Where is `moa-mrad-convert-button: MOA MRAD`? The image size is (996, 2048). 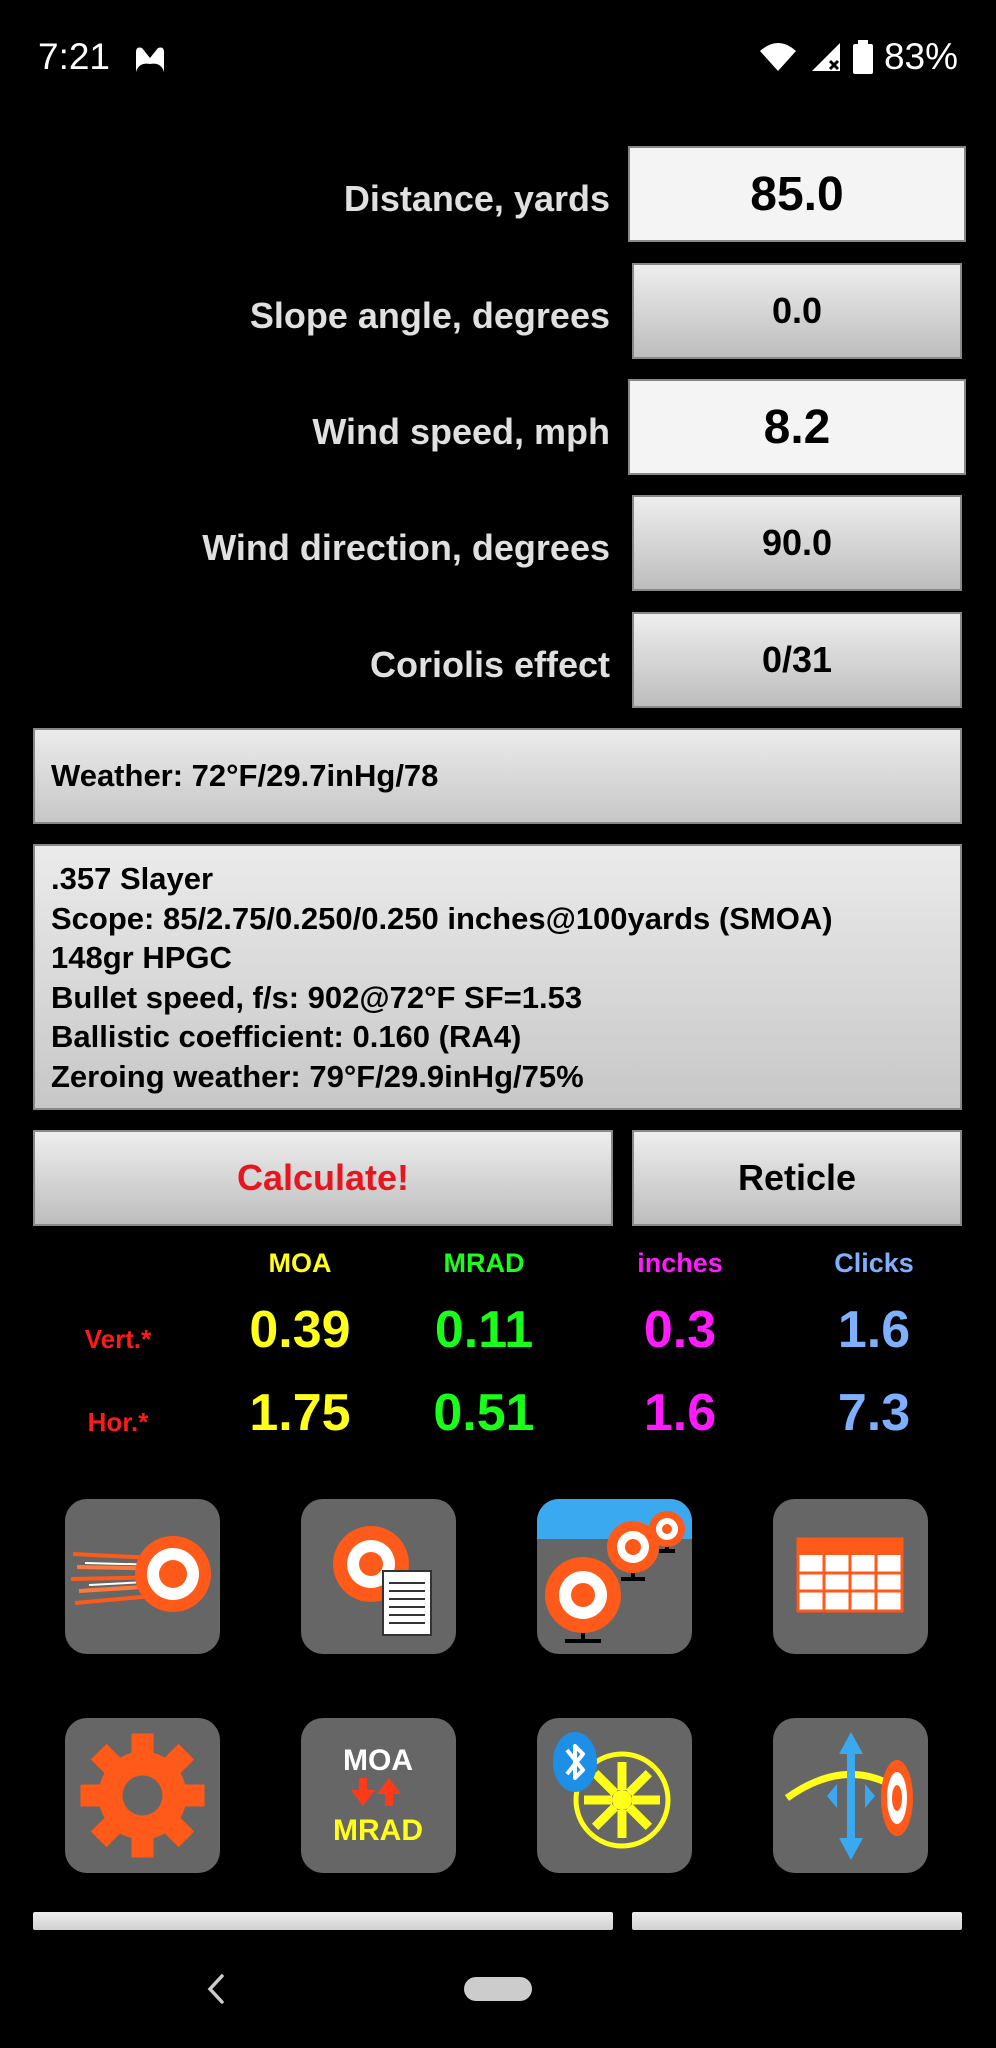 moa-mrad-convert-button: MOA MRAD is located at coordinates (378, 1795).